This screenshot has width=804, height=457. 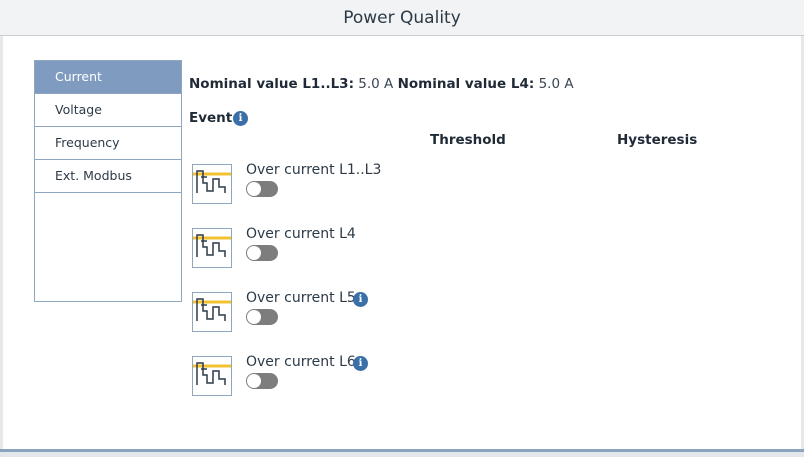 I want to click on frame-left-border, so click(x=1, y=242).